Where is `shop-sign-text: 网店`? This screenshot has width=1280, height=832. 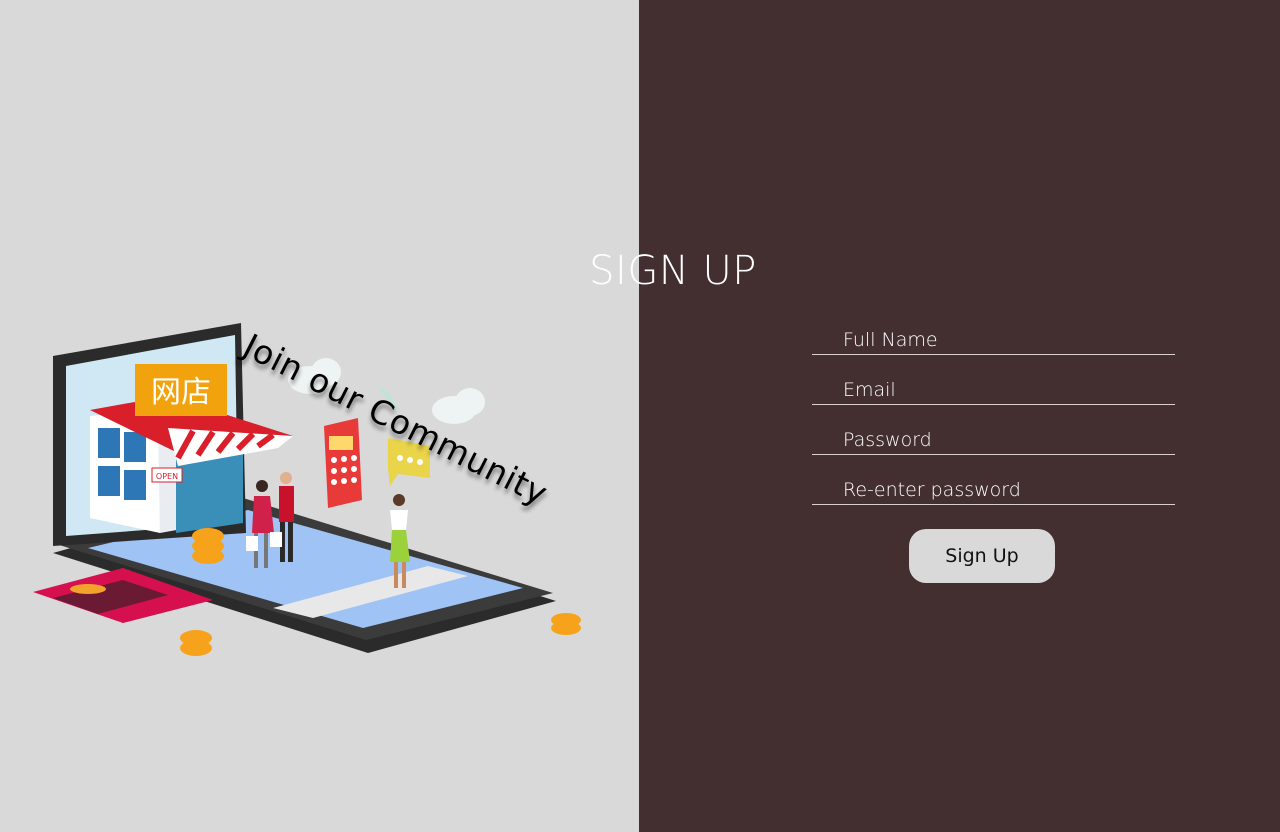
shop-sign-text: 网店 is located at coordinates (181, 392).